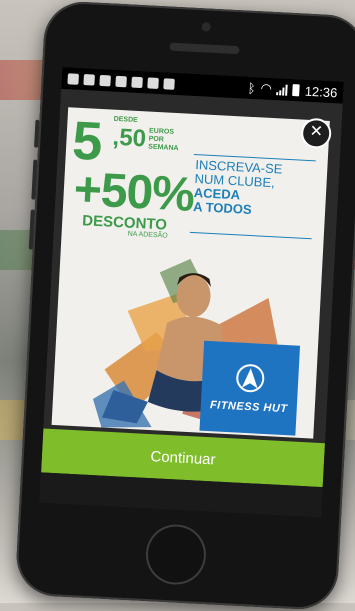 This screenshot has width=355, height=611. What do you see at coordinates (124, 223) in the screenshot?
I see `discount-label: DESCONTO` at bounding box center [124, 223].